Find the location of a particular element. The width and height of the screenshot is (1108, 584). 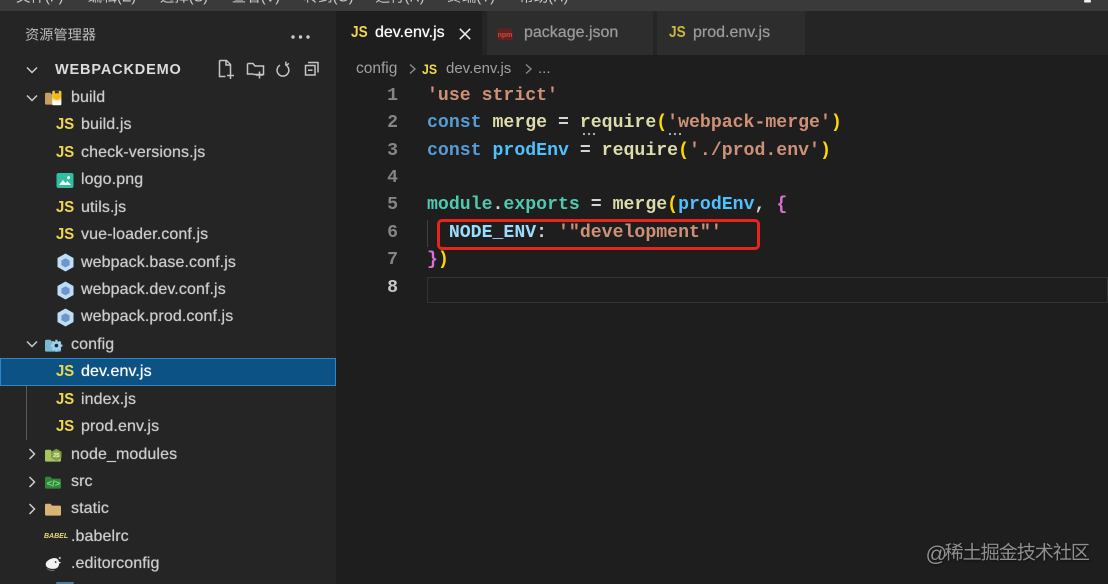

svg-text: npm is located at coordinates (505, 35).